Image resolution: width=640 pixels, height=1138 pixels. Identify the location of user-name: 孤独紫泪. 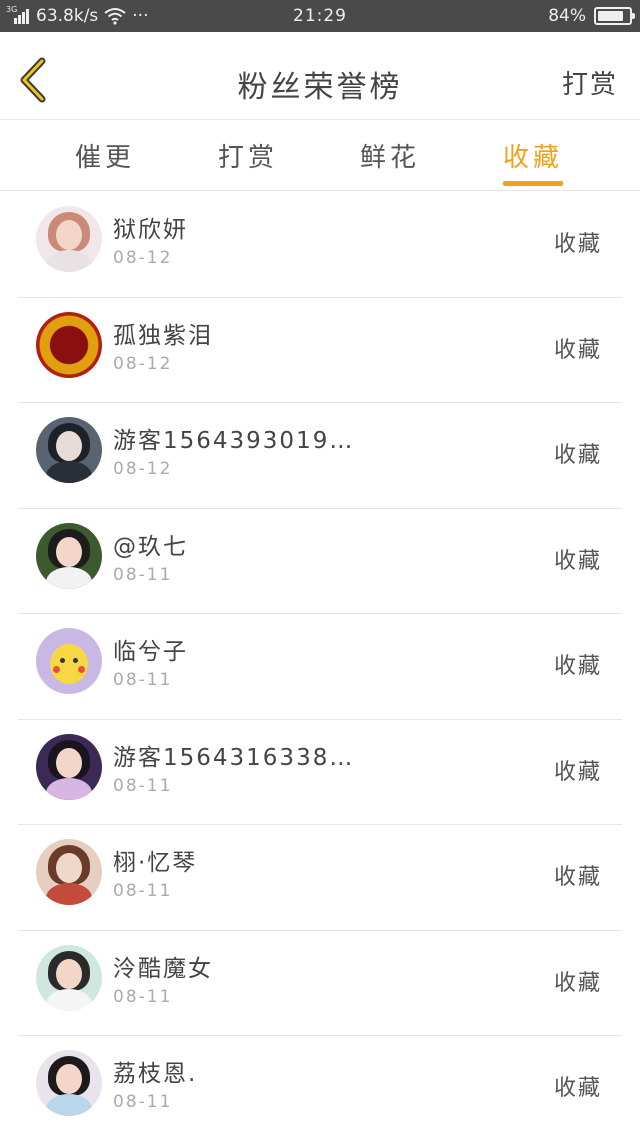
(163, 335).